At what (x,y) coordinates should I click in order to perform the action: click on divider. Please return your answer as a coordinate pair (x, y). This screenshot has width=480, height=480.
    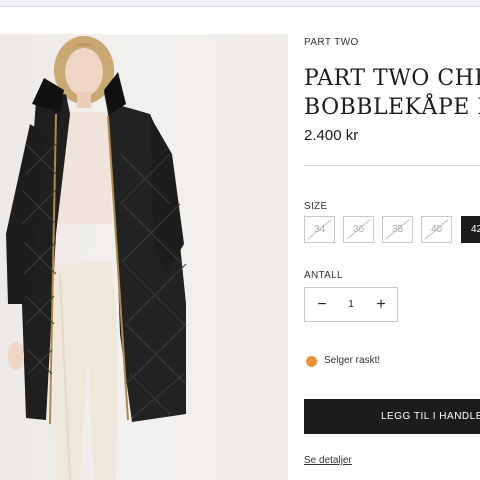
    Looking at the image, I should click on (392, 165).